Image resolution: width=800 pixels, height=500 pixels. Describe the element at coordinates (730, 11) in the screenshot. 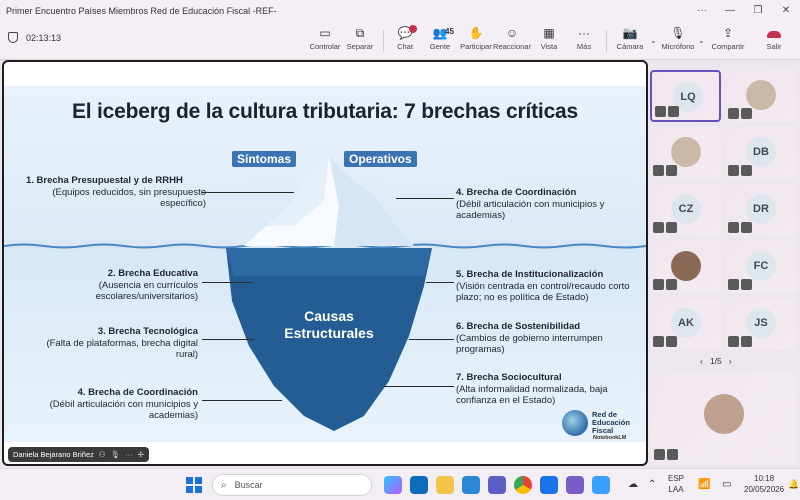

I see `minimize-button: —` at that location.